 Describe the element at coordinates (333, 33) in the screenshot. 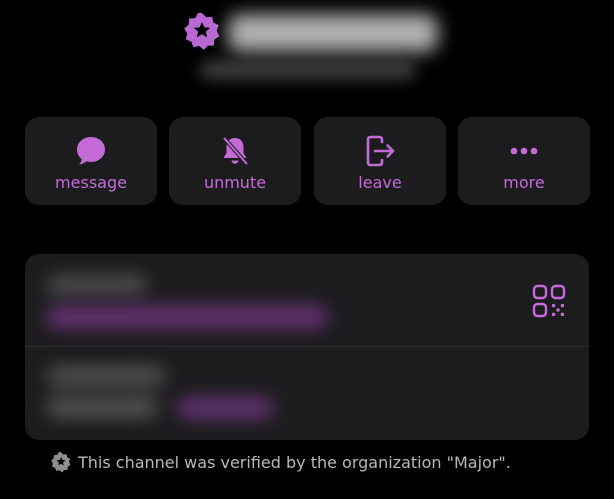

I see `channel-title-redacted` at that location.